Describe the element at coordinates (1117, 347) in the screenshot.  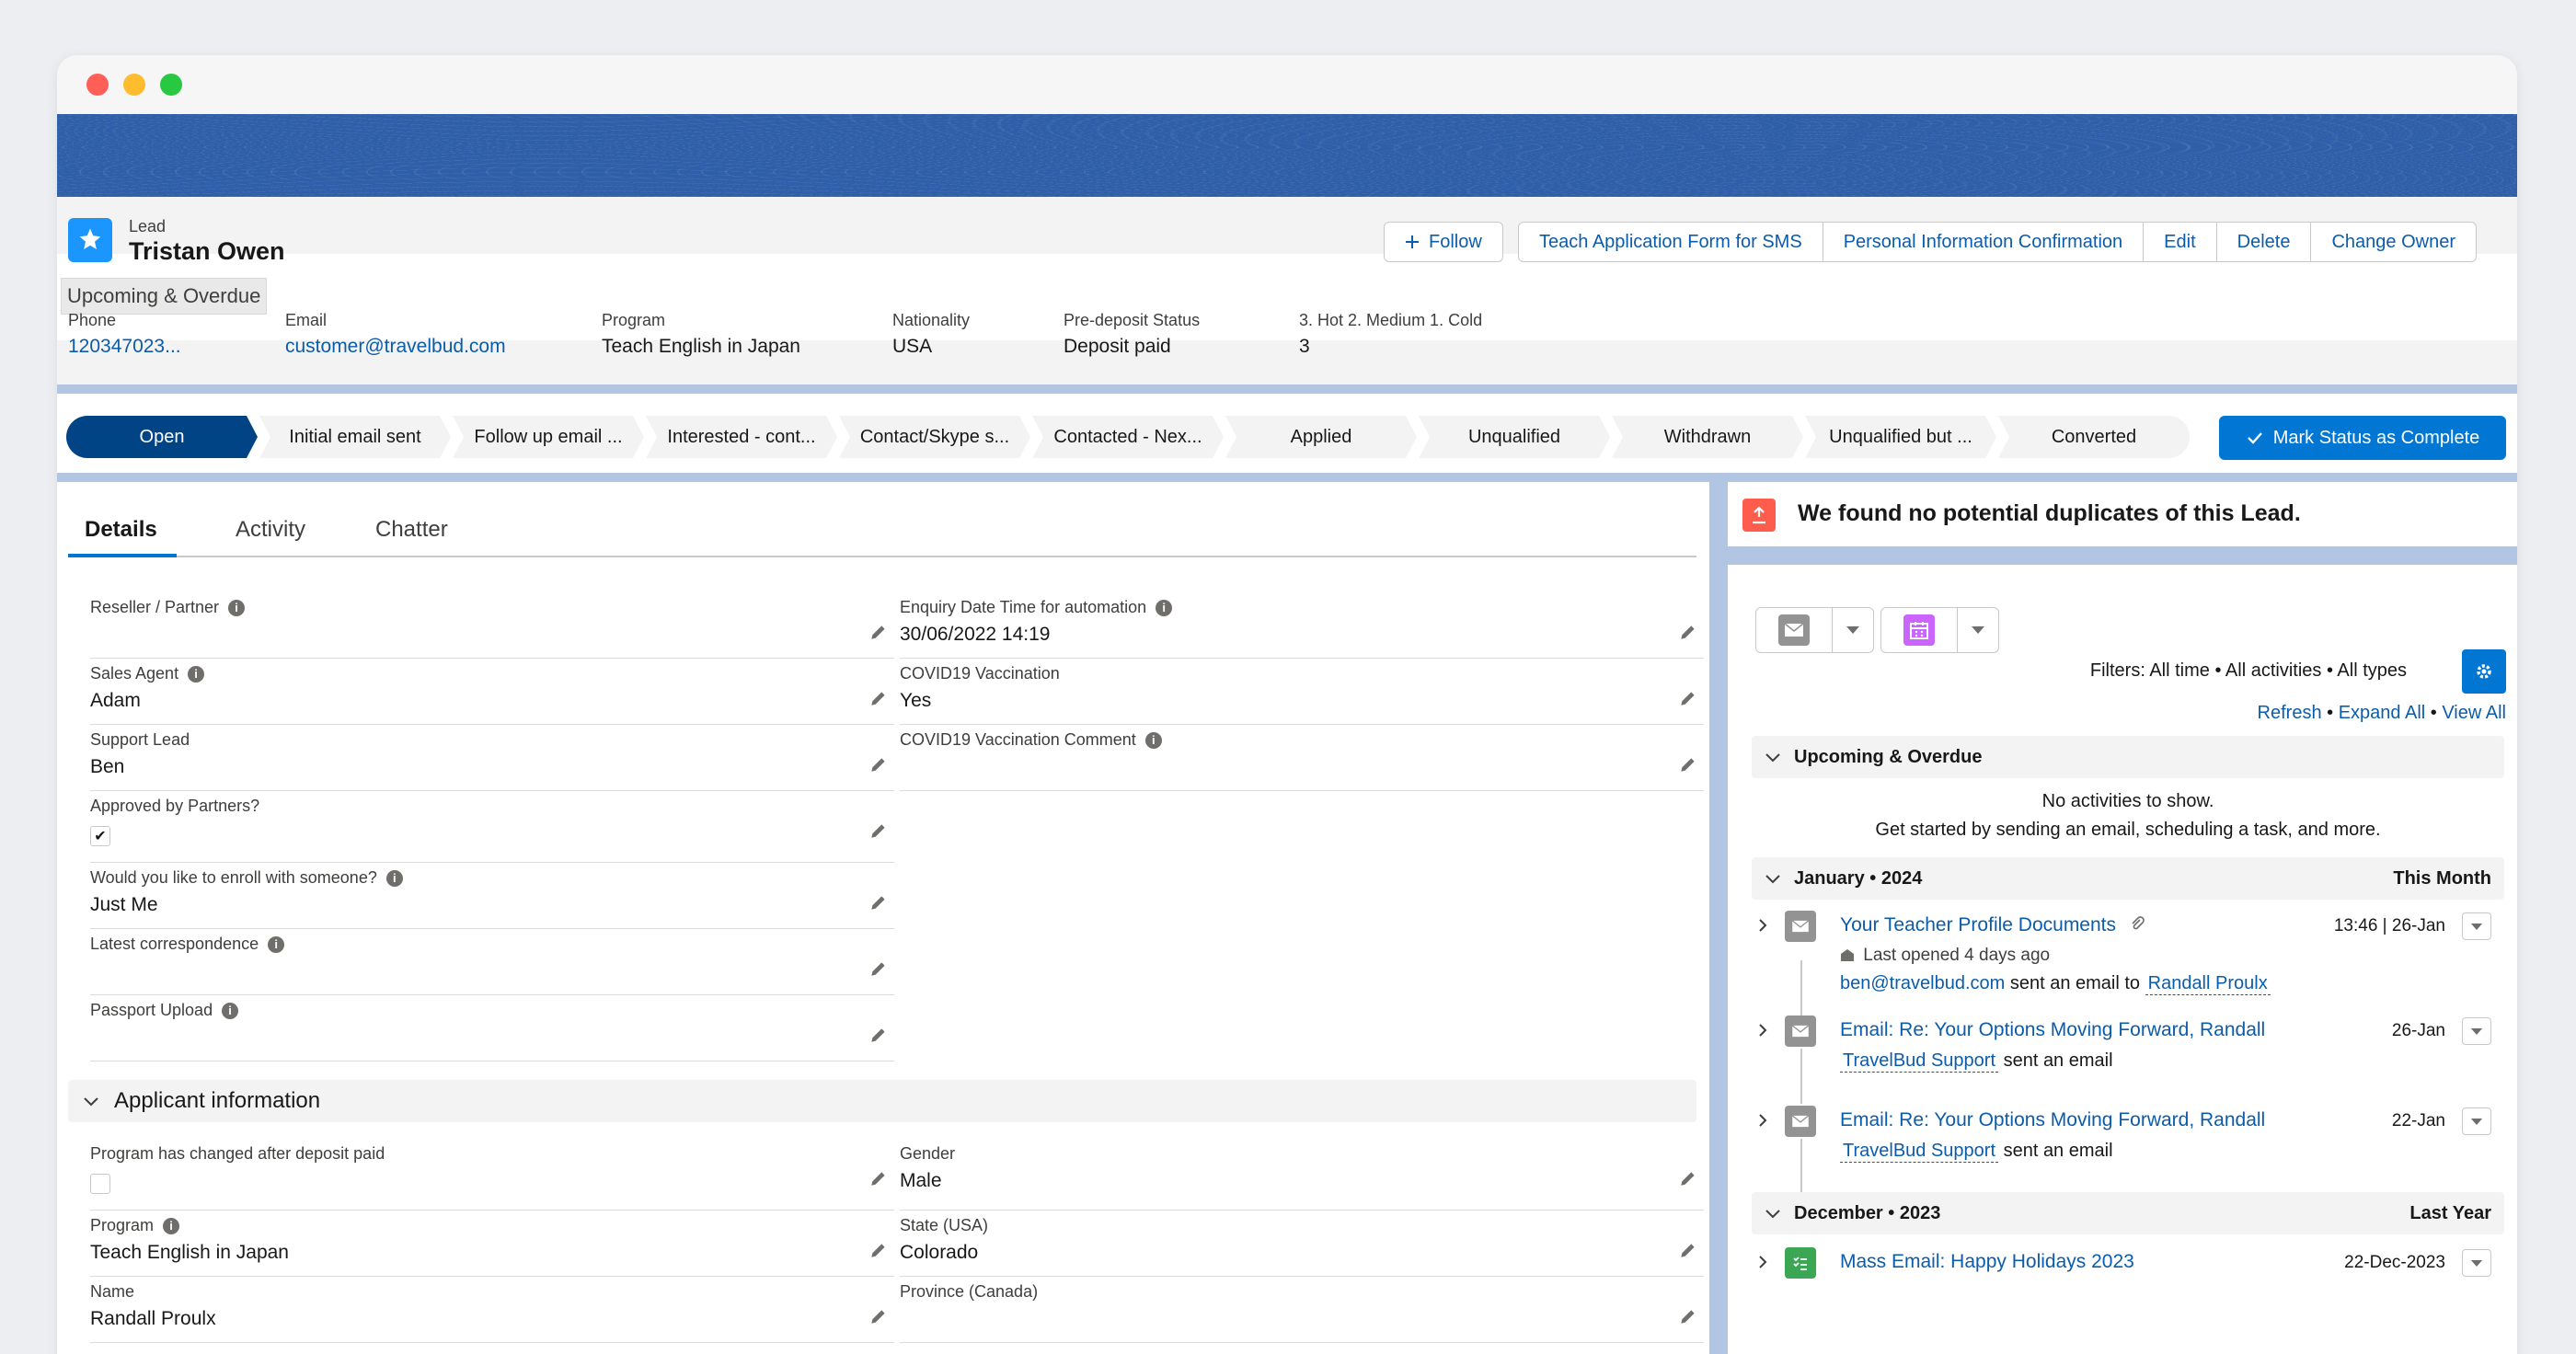
I see `predeposit-status-value: Deposit paid` at that location.